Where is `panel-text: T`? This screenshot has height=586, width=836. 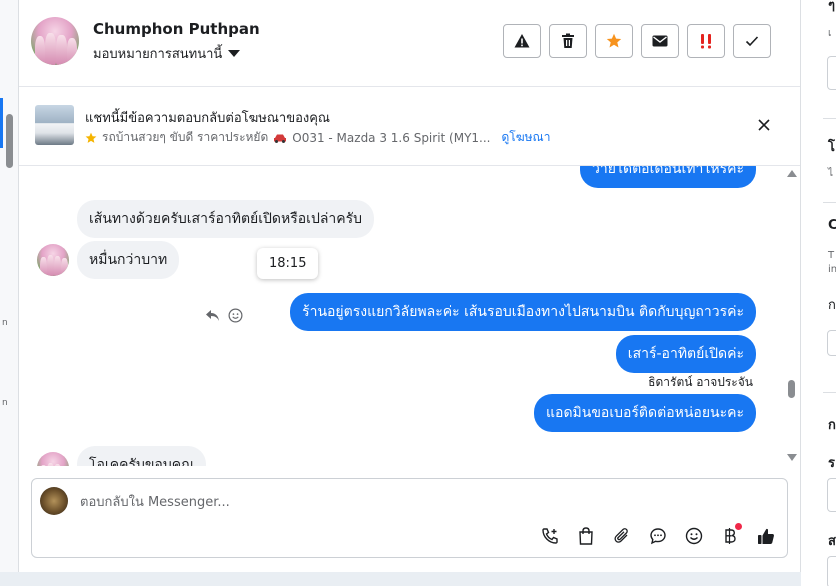
panel-text: T is located at coordinates (831, 255).